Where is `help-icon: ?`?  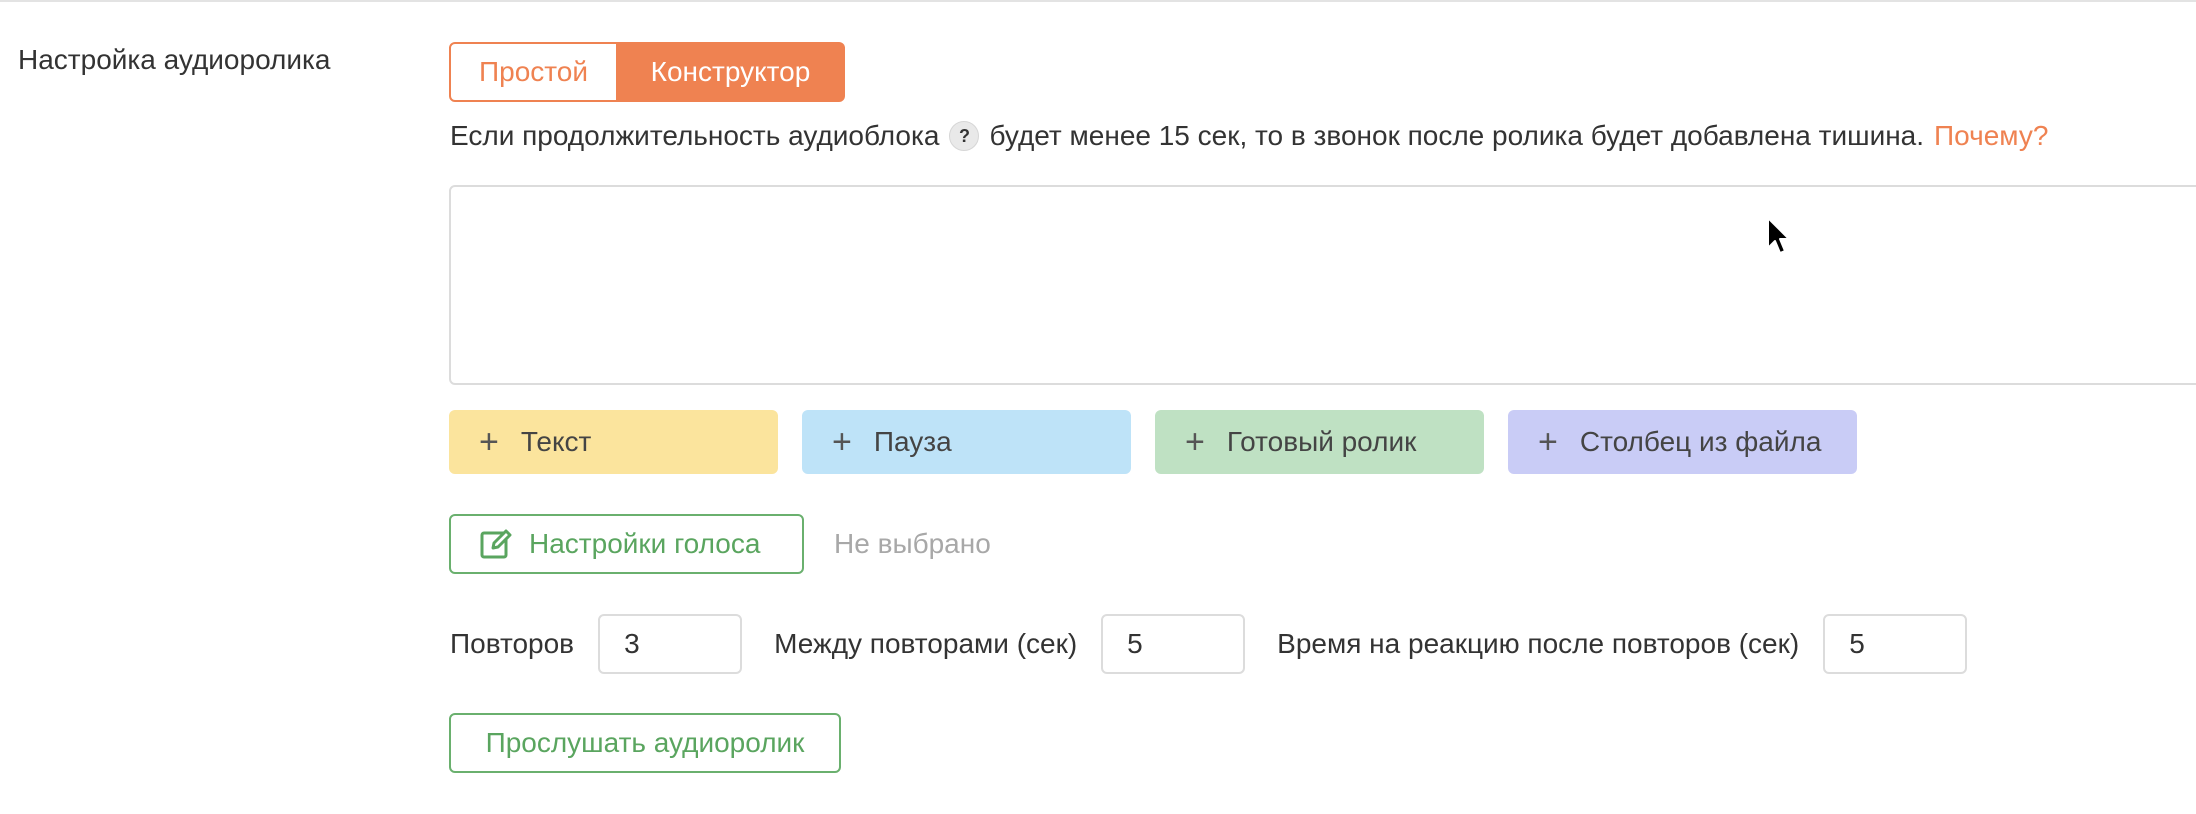 help-icon: ? is located at coordinates (964, 136).